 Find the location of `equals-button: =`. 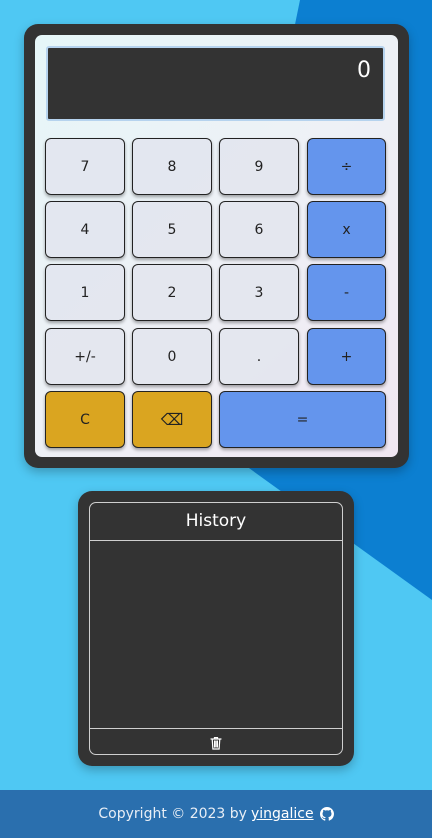

equals-button: = is located at coordinates (302, 419).